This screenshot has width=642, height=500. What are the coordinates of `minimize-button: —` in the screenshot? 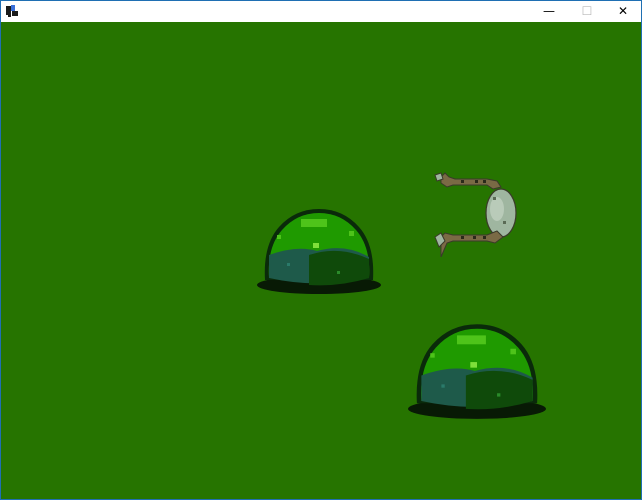 It's located at (549, 11).